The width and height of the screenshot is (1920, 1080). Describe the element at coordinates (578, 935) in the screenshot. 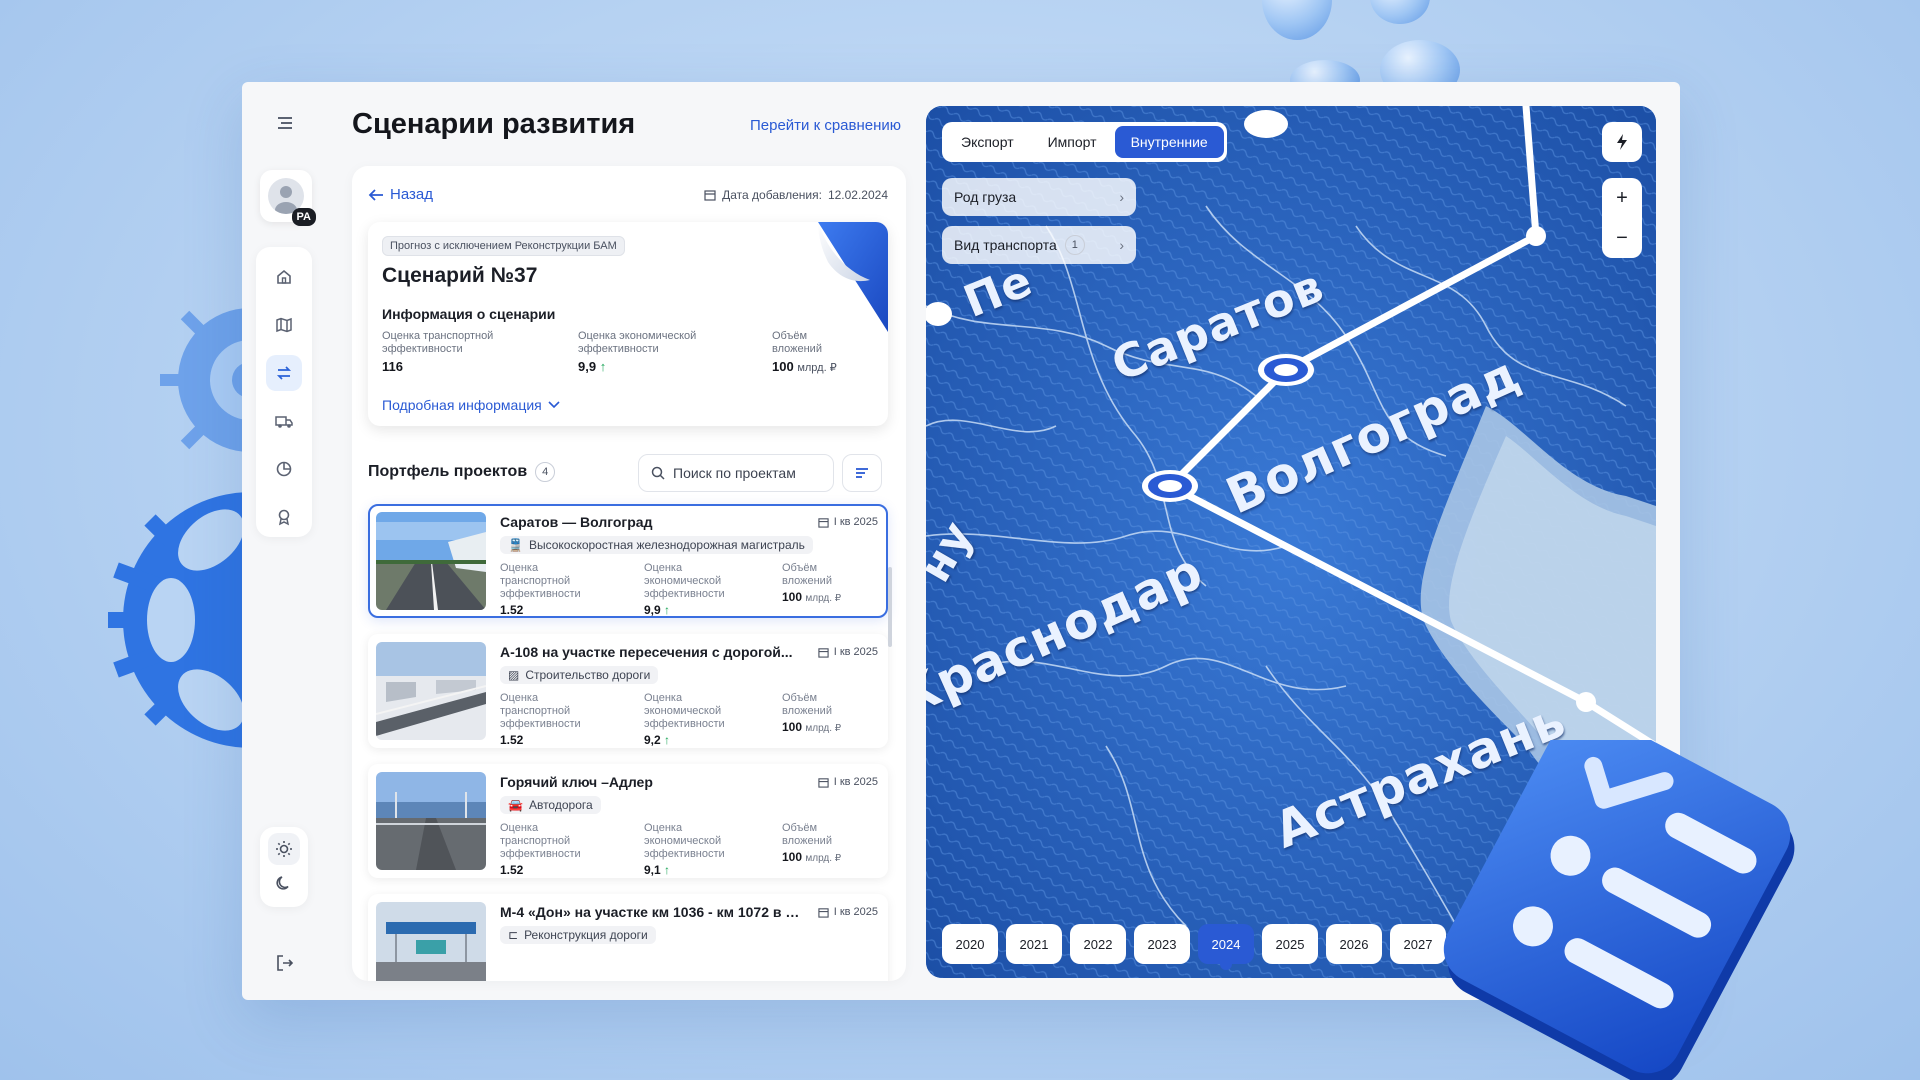

I see `project-type: ⊏ Реконструкция дороги` at that location.